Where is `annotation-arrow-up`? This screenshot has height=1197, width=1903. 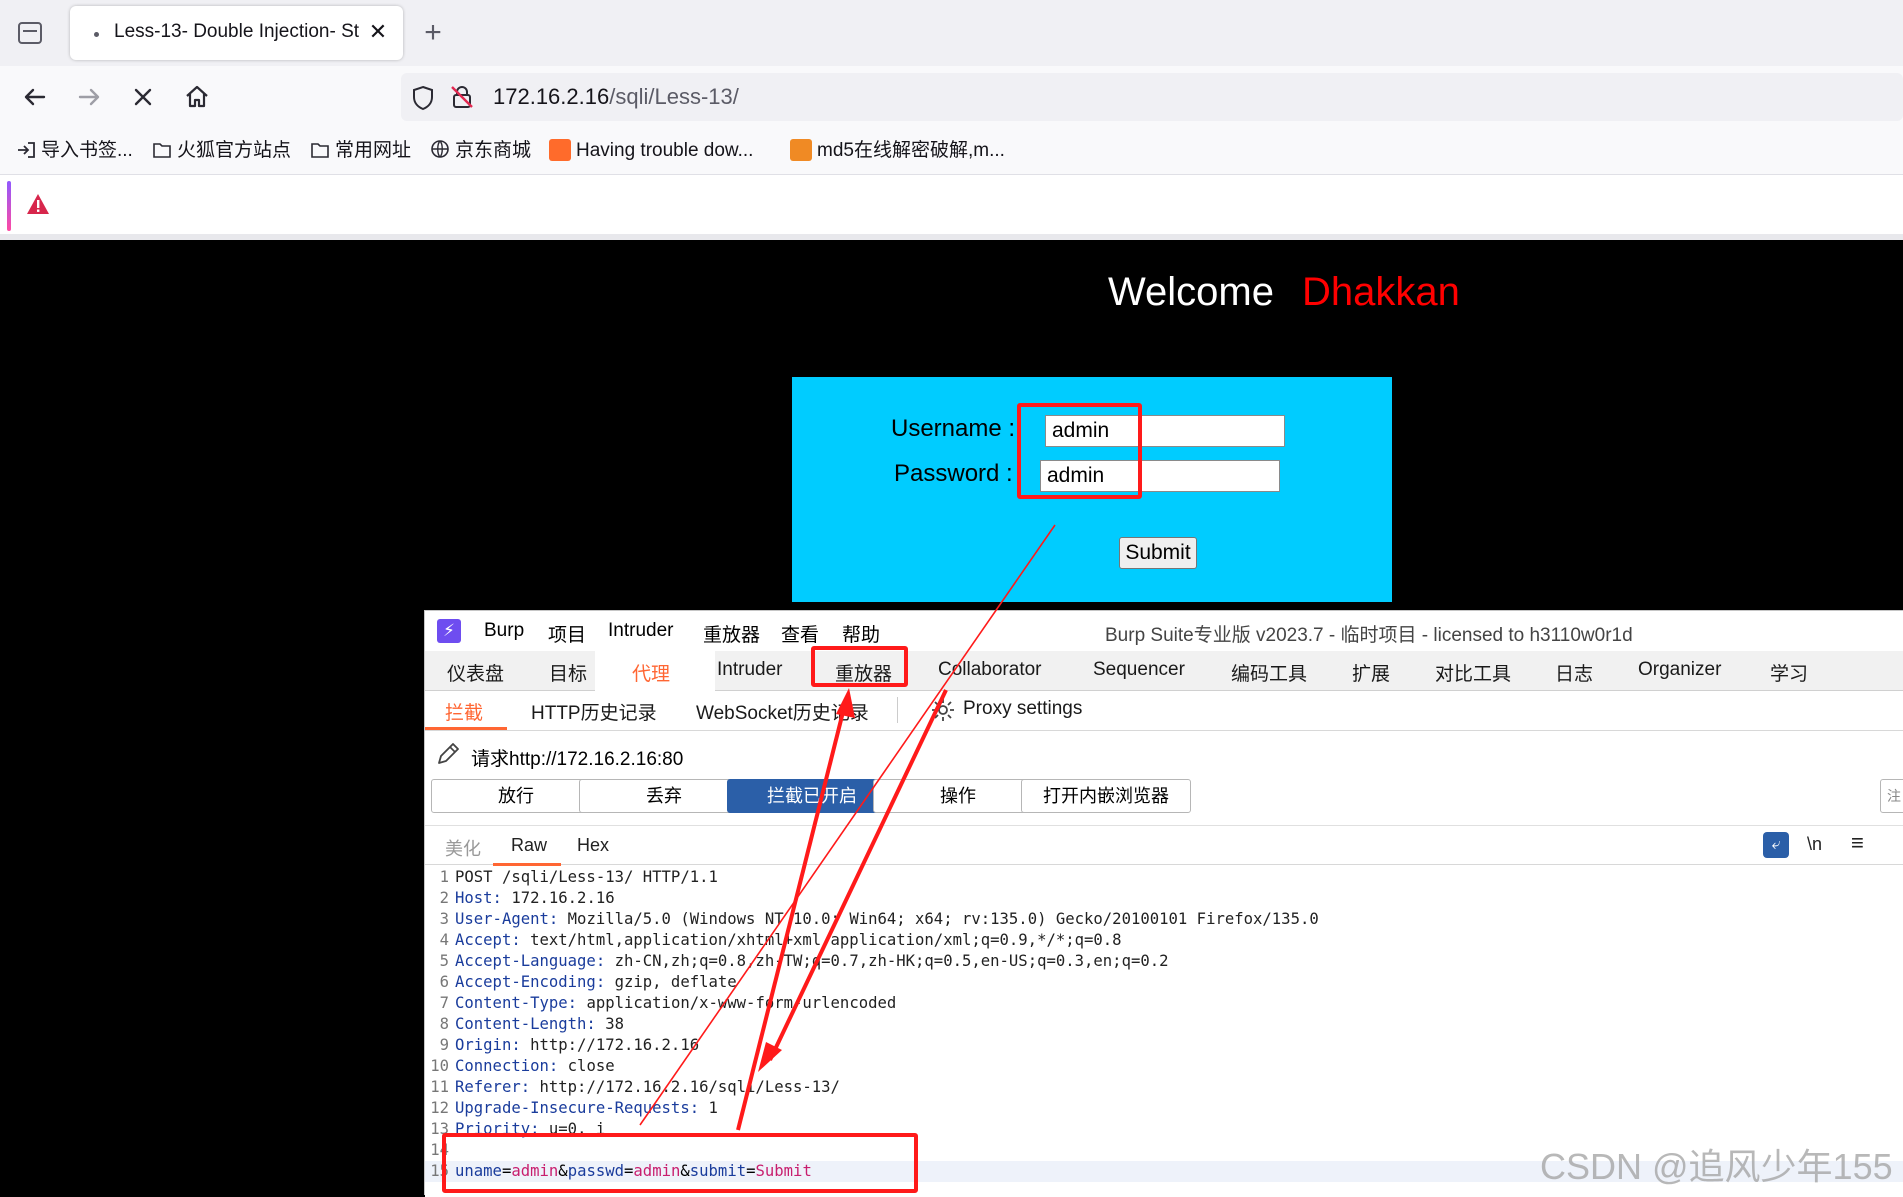 annotation-arrow-up is located at coordinates (792, 915).